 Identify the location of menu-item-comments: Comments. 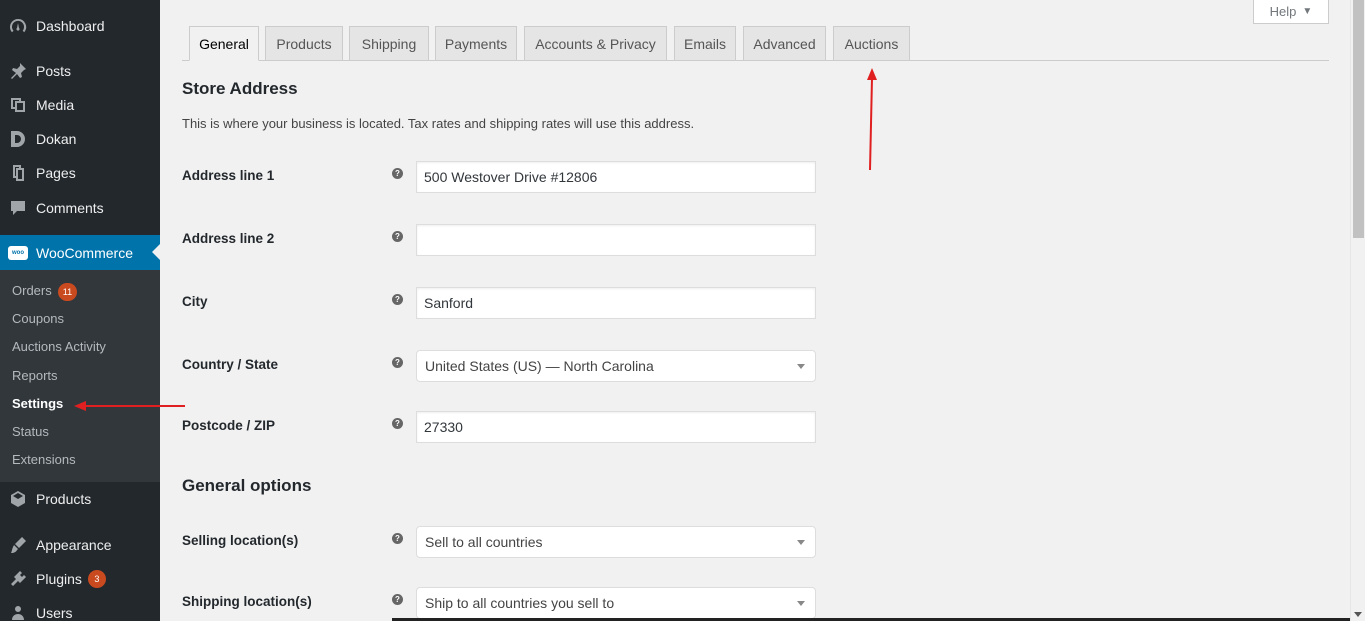
(80, 208).